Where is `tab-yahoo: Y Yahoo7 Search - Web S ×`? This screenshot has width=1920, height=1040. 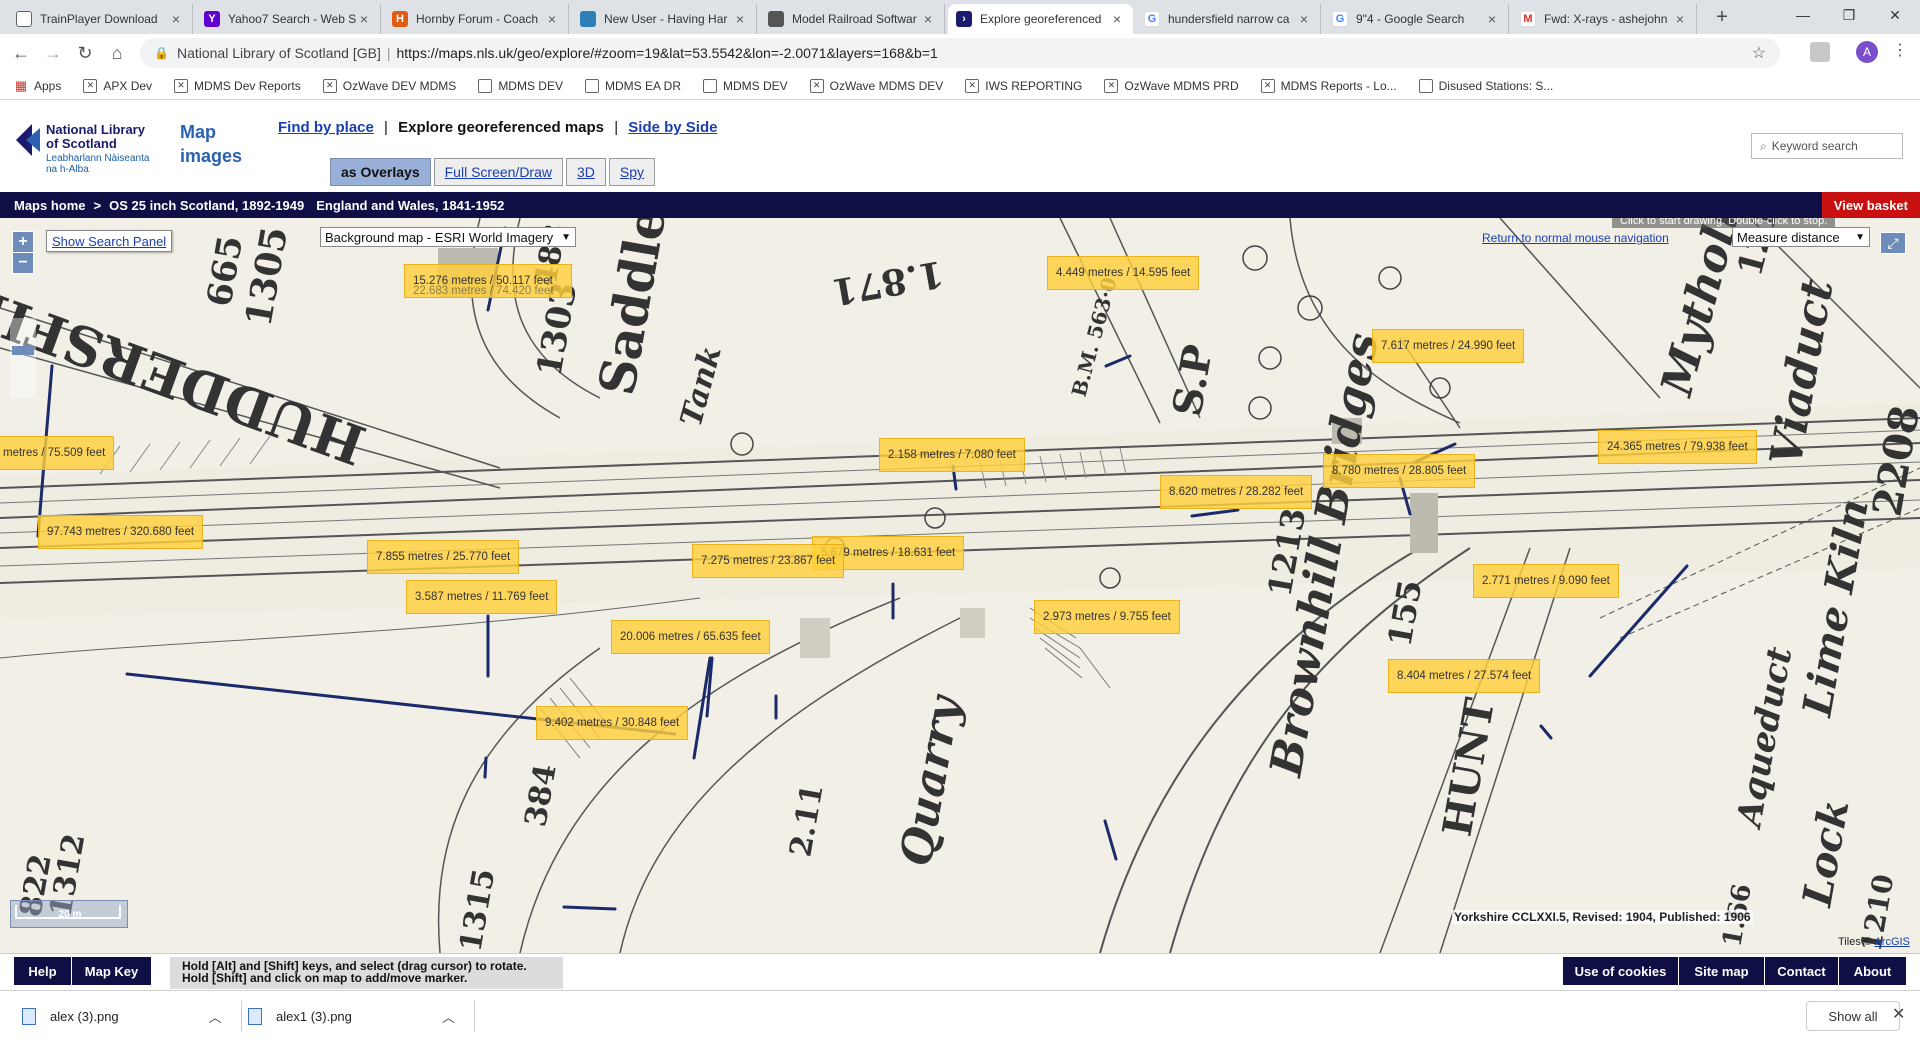 tab-yahoo: Y Yahoo7 Search - Web S × is located at coordinates (288, 19).